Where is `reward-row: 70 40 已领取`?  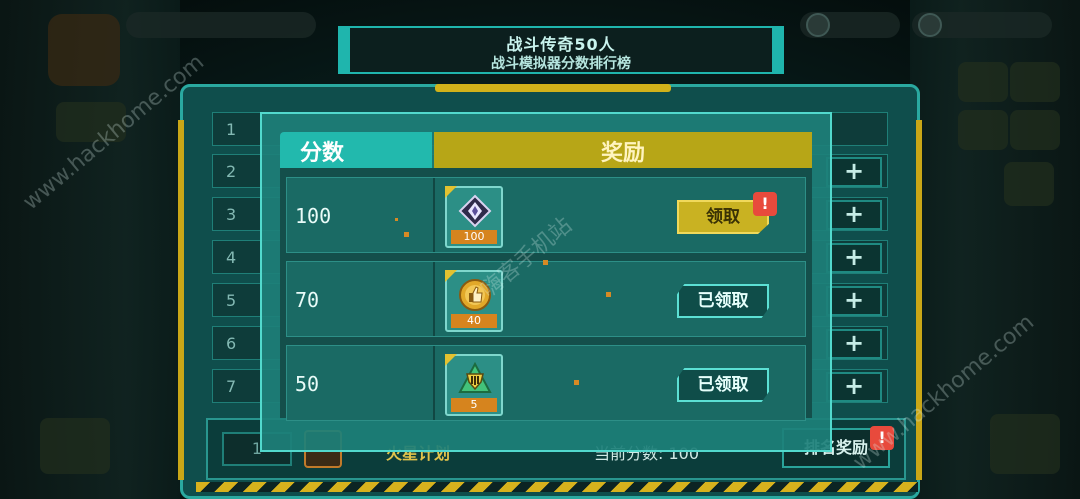 reward-row: 70 40 已领取 is located at coordinates (546, 299).